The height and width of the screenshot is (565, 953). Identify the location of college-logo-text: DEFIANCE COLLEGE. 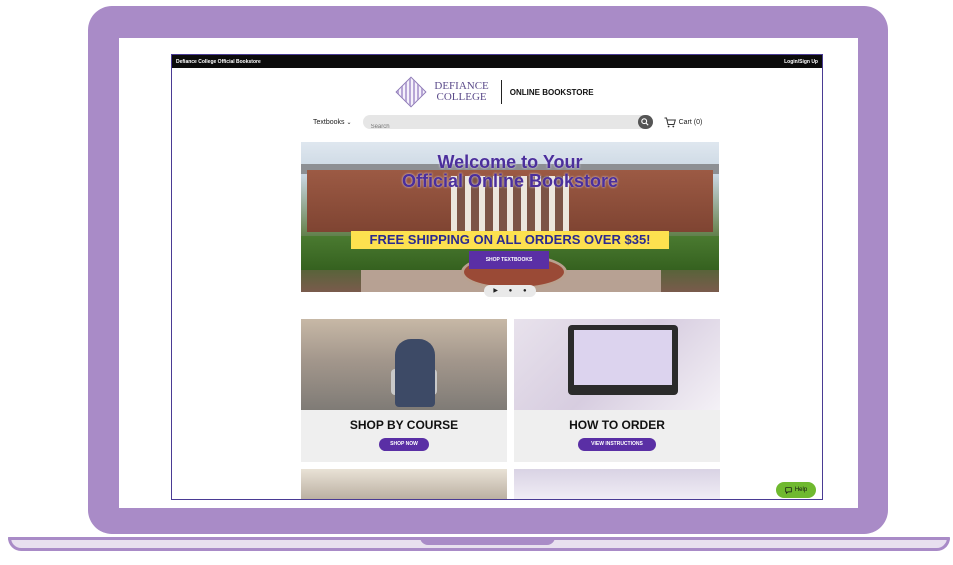
(461, 92).